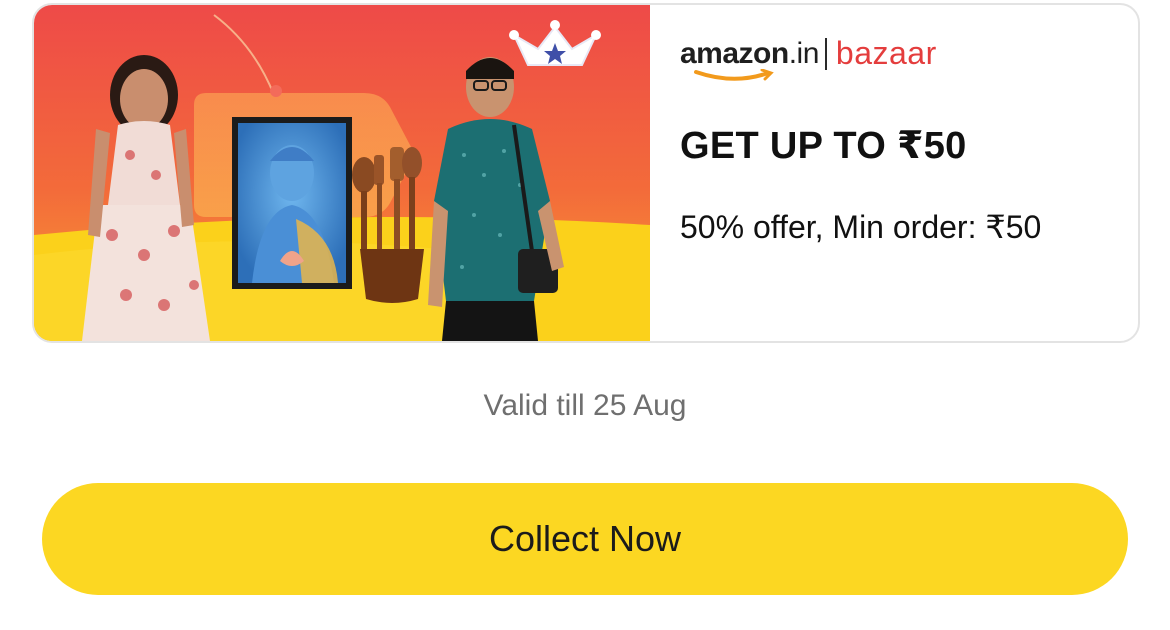 The width and height of the screenshot is (1170, 630). What do you see at coordinates (734, 53) in the screenshot?
I see `brand-amazon-text: amazon` at bounding box center [734, 53].